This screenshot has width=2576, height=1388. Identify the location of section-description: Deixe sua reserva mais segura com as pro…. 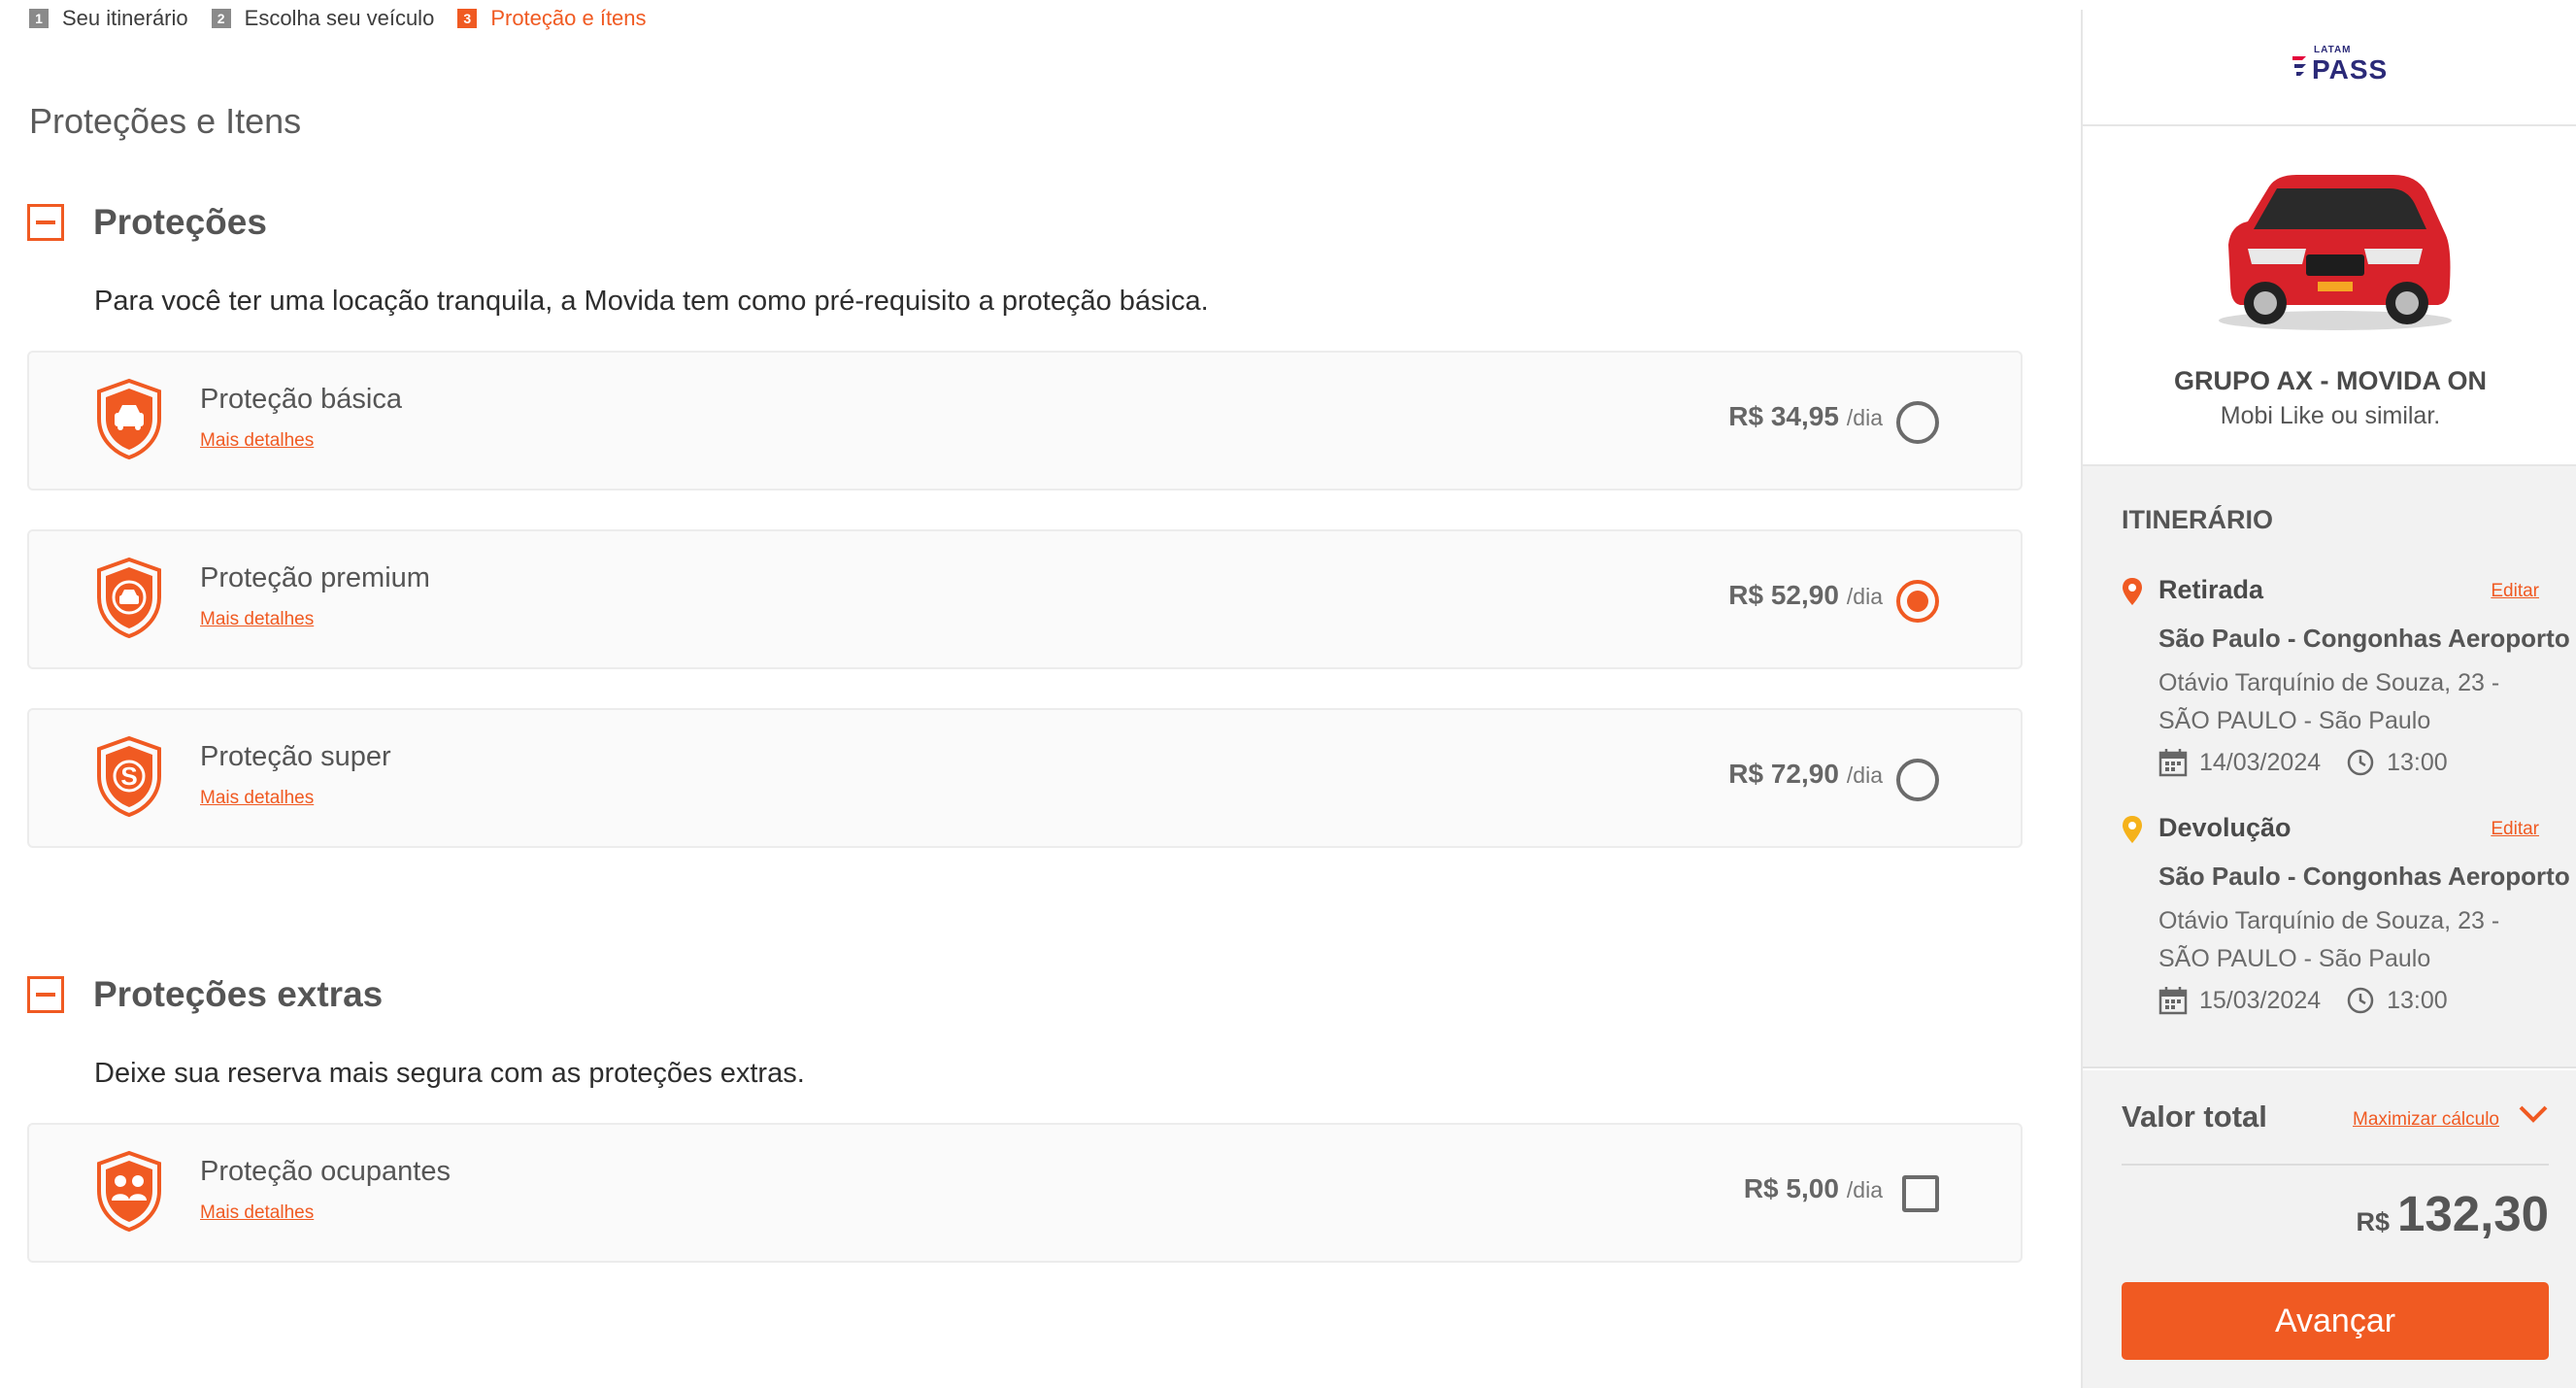
(450, 1073).